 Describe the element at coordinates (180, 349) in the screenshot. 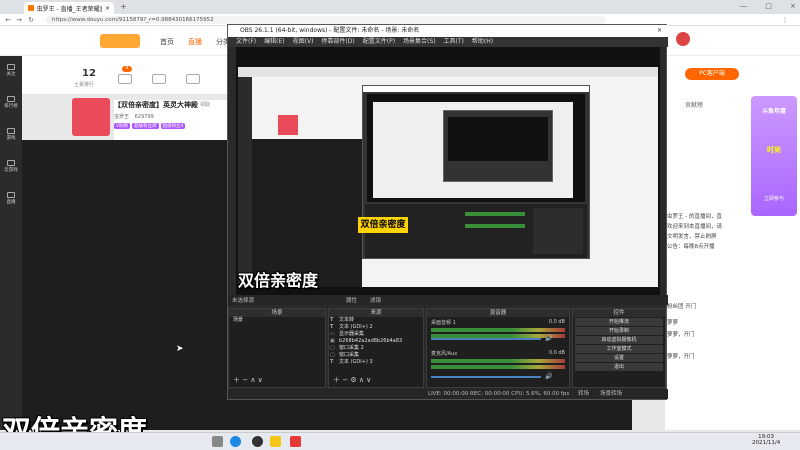

I see `mouse-cursor-icon: ➤` at that location.